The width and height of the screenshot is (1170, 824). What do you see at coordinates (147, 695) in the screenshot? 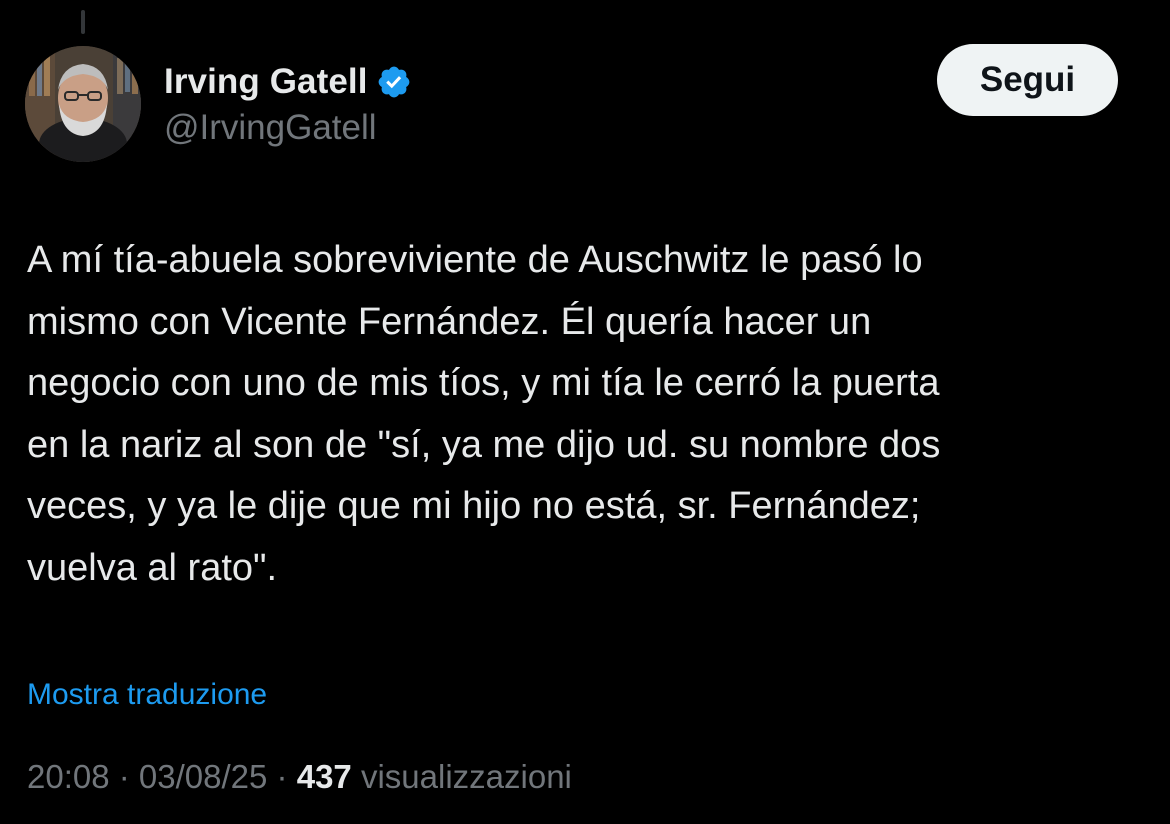
I see `show-translation-link: Mostra traduzione` at bounding box center [147, 695].